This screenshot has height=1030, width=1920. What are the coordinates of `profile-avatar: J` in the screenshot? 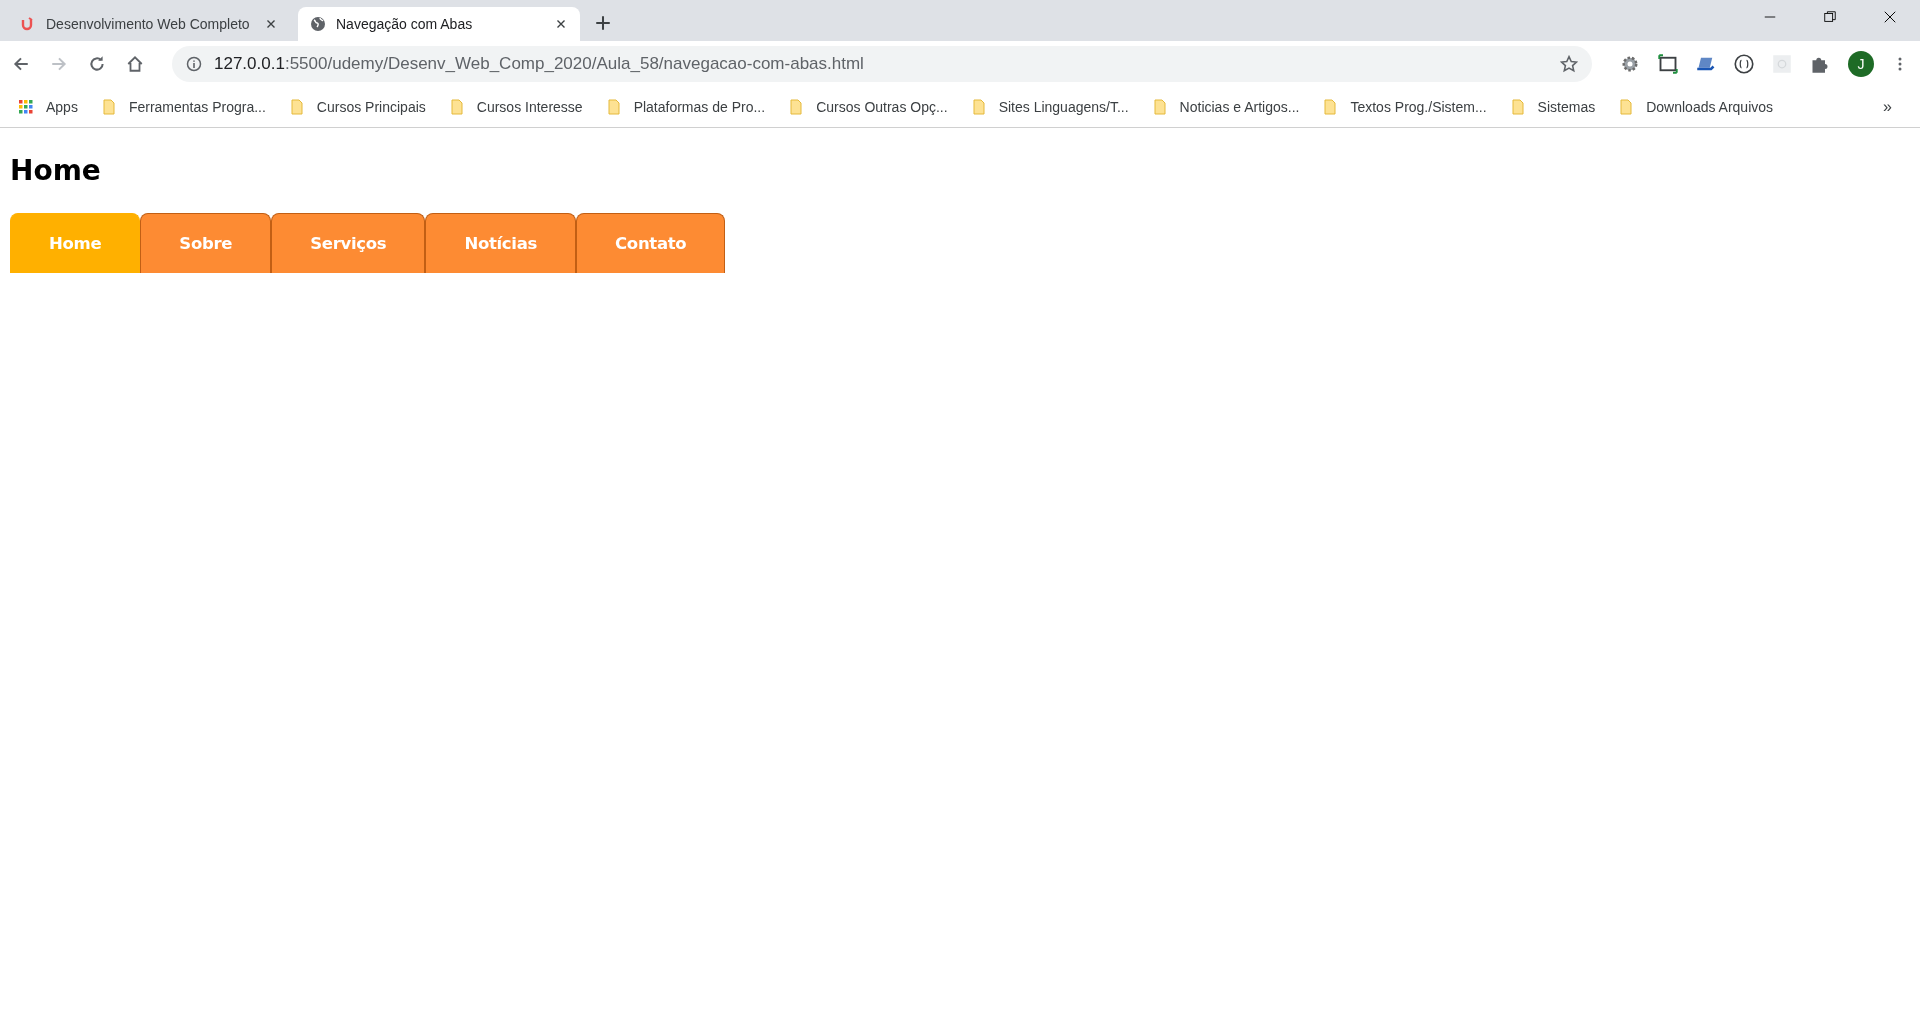 It's located at (1861, 64).